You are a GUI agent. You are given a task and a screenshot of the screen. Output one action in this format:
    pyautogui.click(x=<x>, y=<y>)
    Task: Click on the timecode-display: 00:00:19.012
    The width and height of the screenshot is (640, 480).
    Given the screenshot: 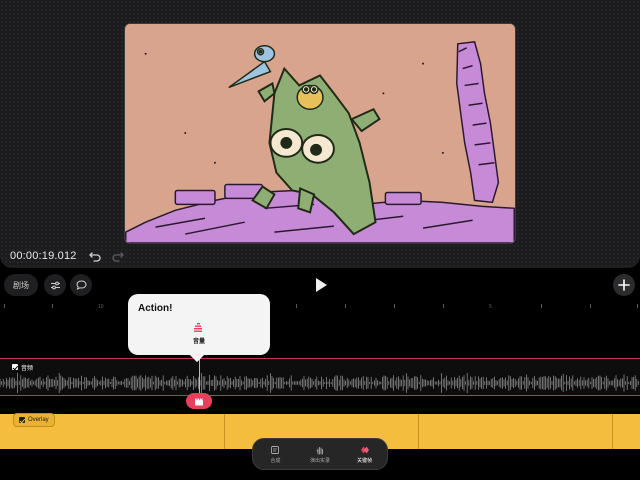 What is the action you would take?
    pyautogui.click(x=43, y=256)
    